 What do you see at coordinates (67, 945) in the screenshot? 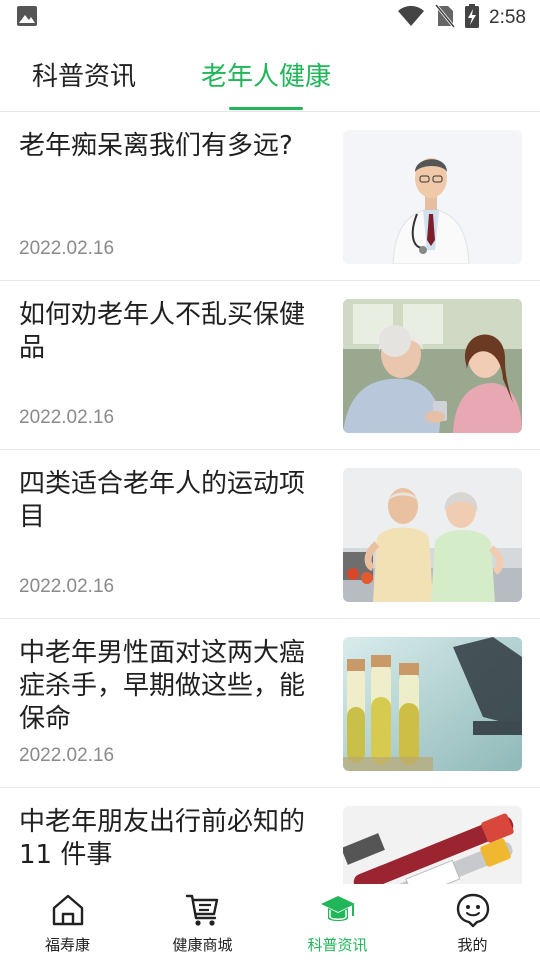
I see `nav-label: 福寿康` at bounding box center [67, 945].